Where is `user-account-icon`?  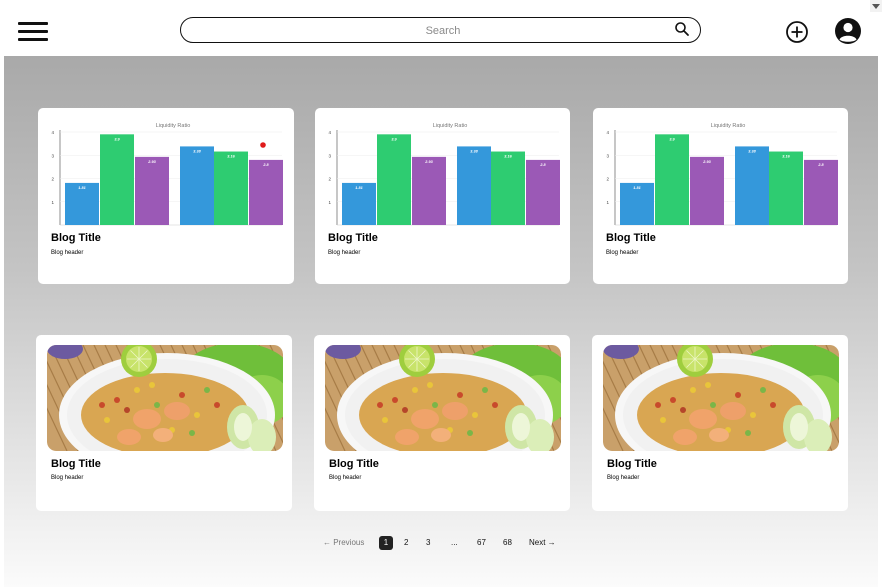
user-account-icon is located at coordinates (848, 31).